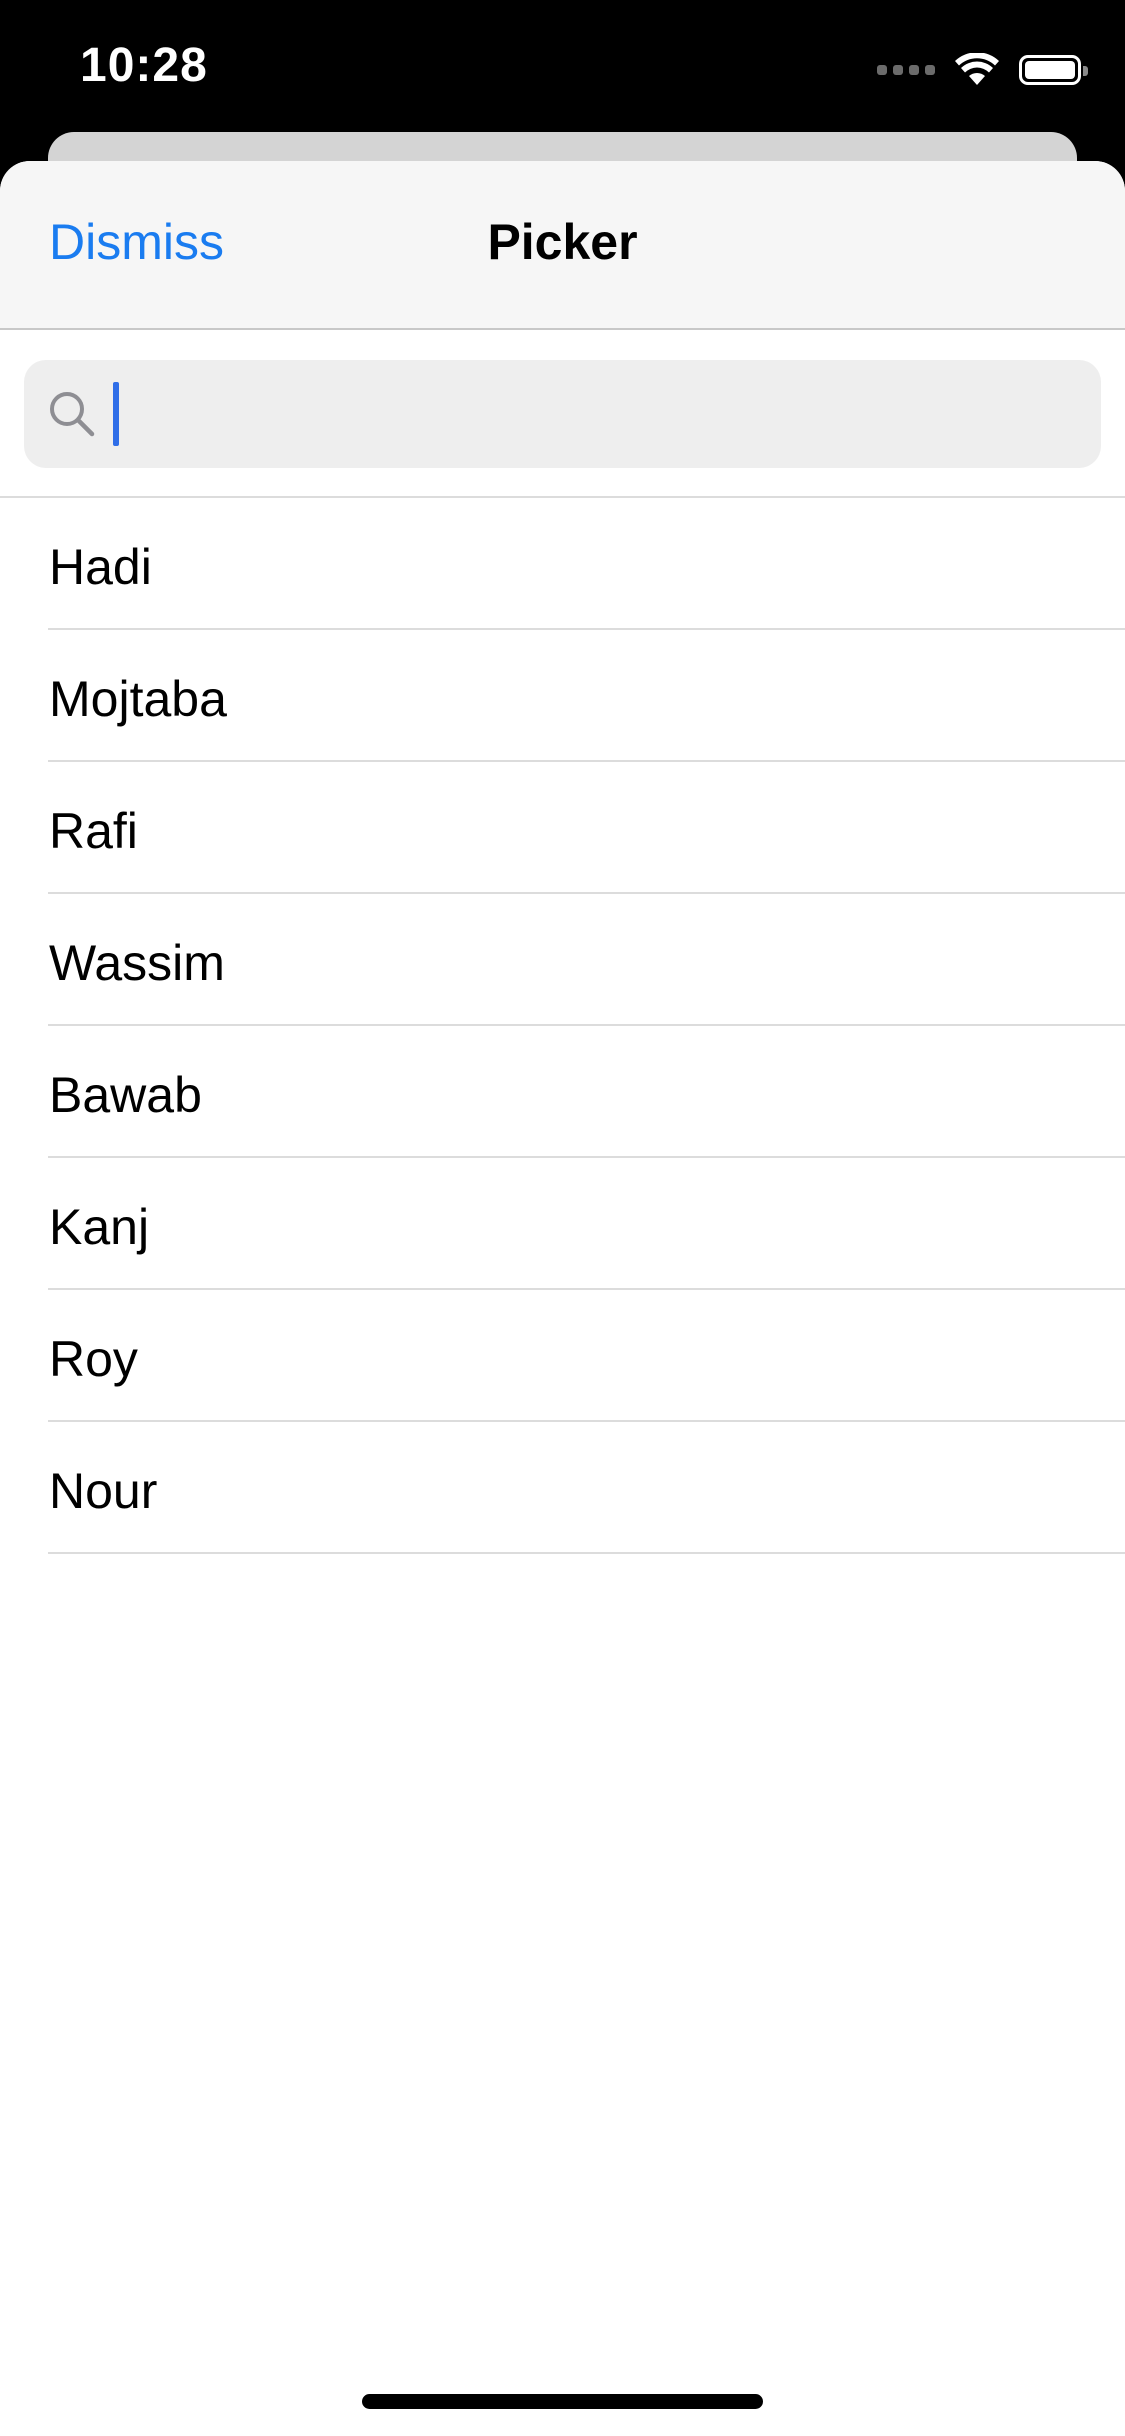 The width and height of the screenshot is (1125, 2436). Describe the element at coordinates (103, 1491) in the screenshot. I see `list-item-label: Nour` at that location.